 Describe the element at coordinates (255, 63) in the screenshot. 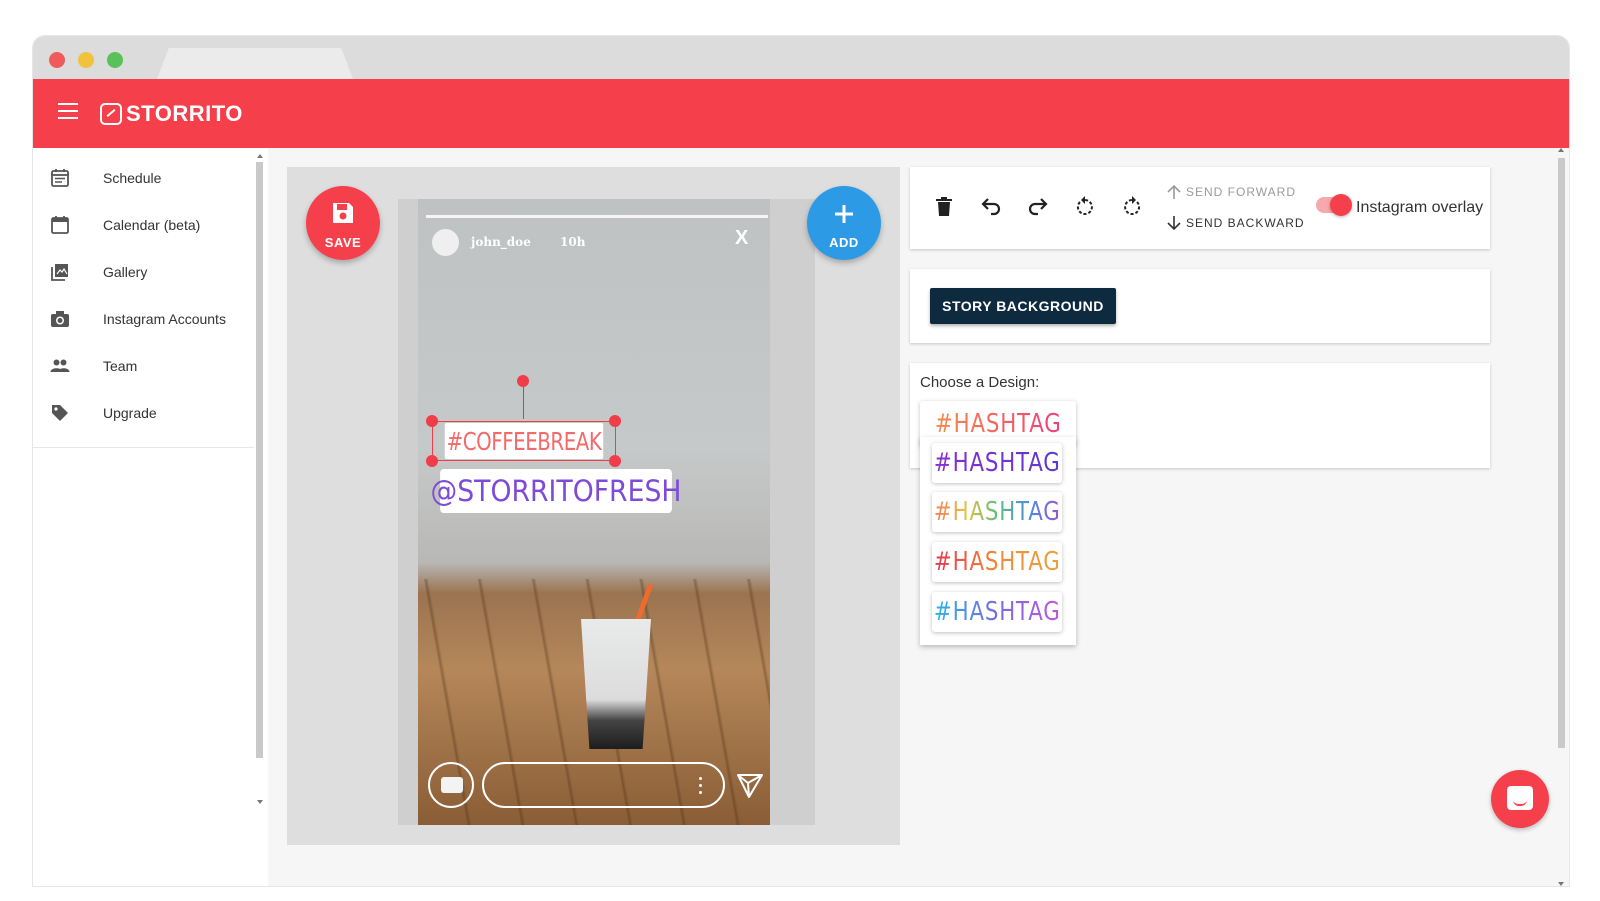

I see `browser-tab` at that location.